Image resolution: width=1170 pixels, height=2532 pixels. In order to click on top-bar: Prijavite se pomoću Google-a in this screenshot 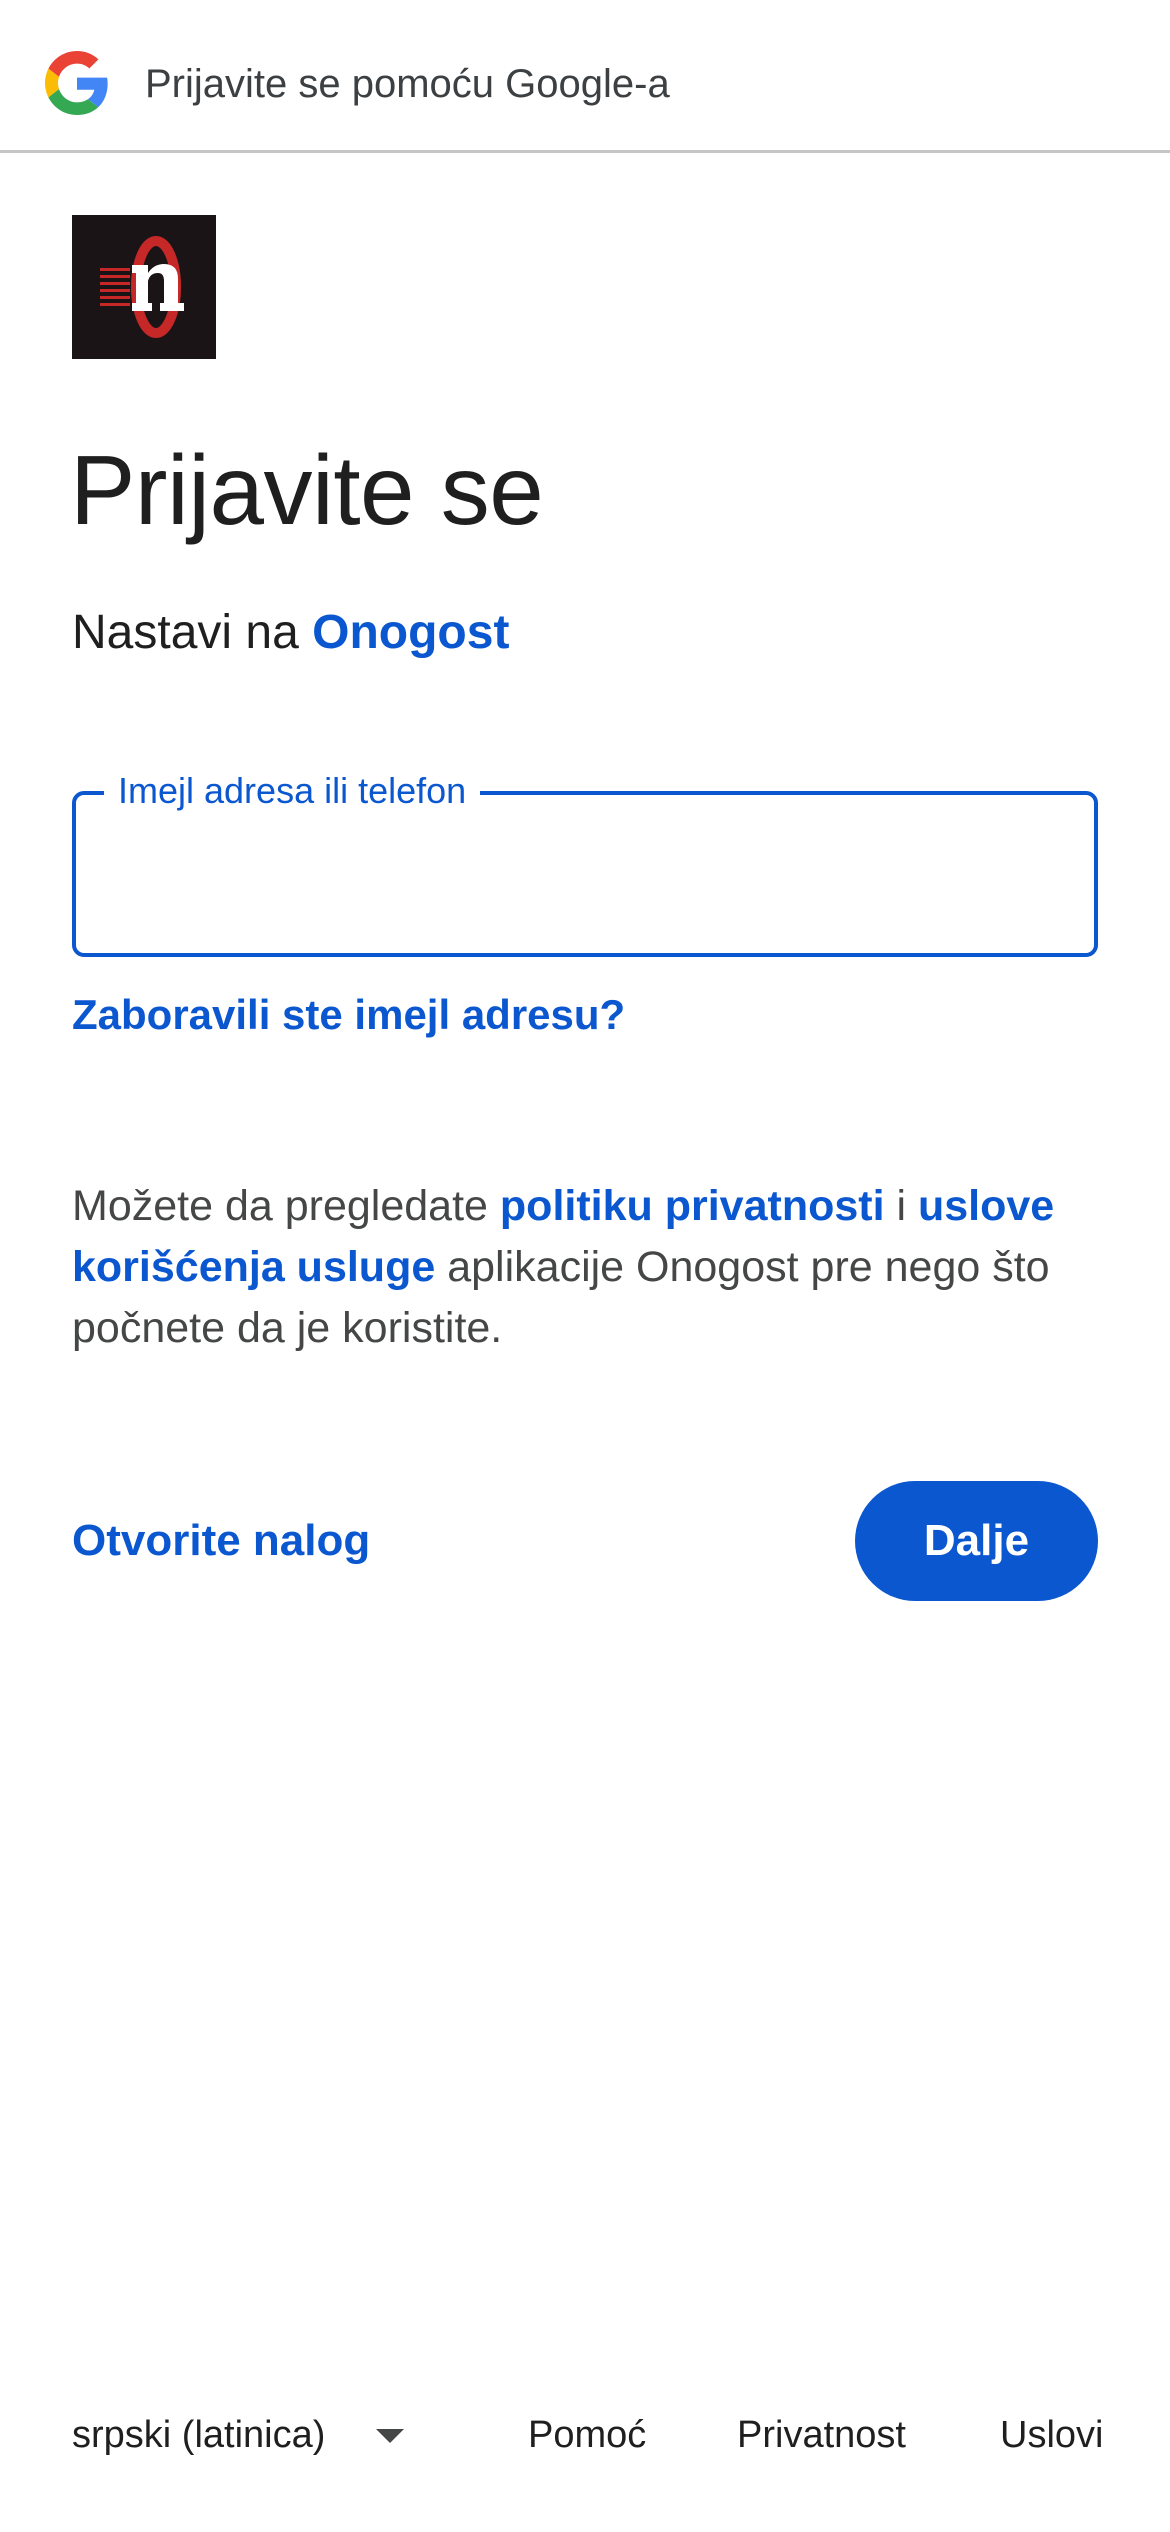, I will do `click(585, 76)`.